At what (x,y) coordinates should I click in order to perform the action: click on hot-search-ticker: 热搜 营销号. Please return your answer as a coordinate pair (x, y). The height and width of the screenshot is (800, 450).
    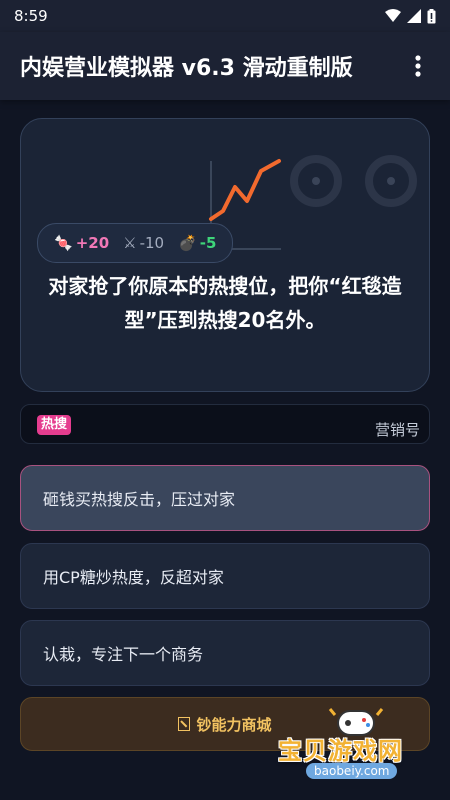
    Looking at the image, I should click on (225, 424).